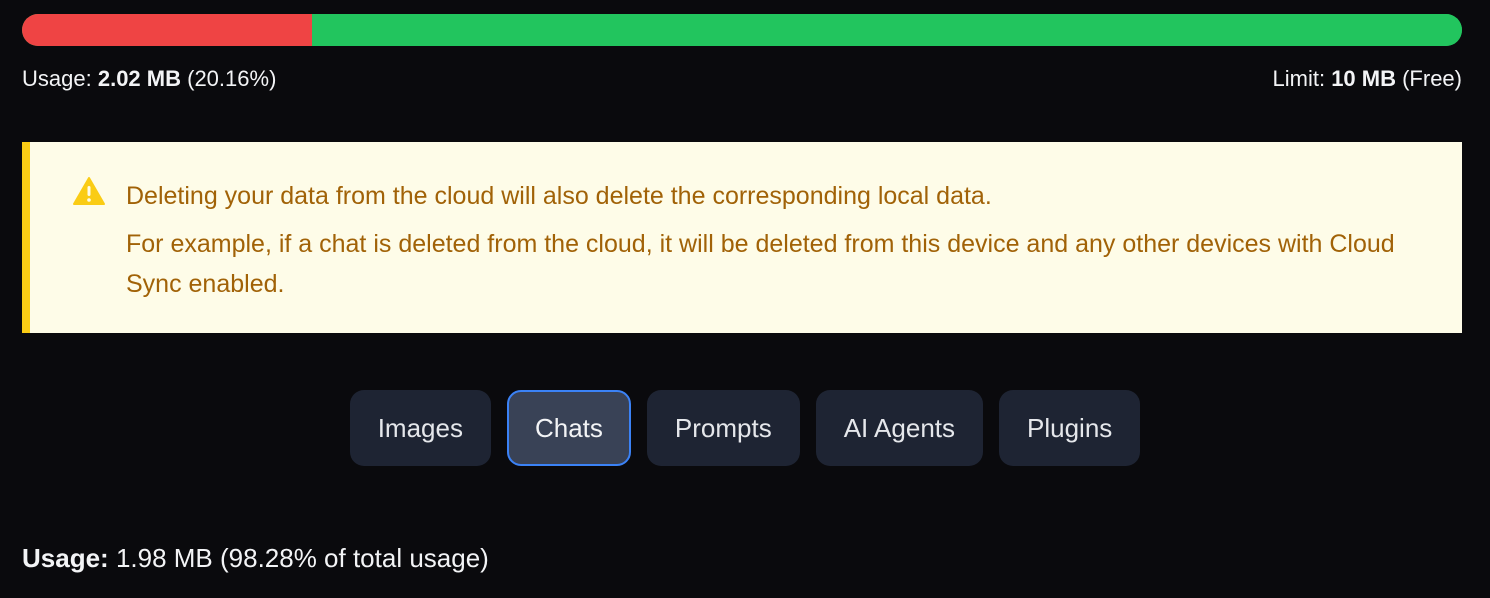 The image size is (1490, 598). What do you see at coordinates (302, 558) in the screenshot?
I see `section-usage-value: 1.98 MB (98.28% of total usage)` at bounding box center [302, 558].